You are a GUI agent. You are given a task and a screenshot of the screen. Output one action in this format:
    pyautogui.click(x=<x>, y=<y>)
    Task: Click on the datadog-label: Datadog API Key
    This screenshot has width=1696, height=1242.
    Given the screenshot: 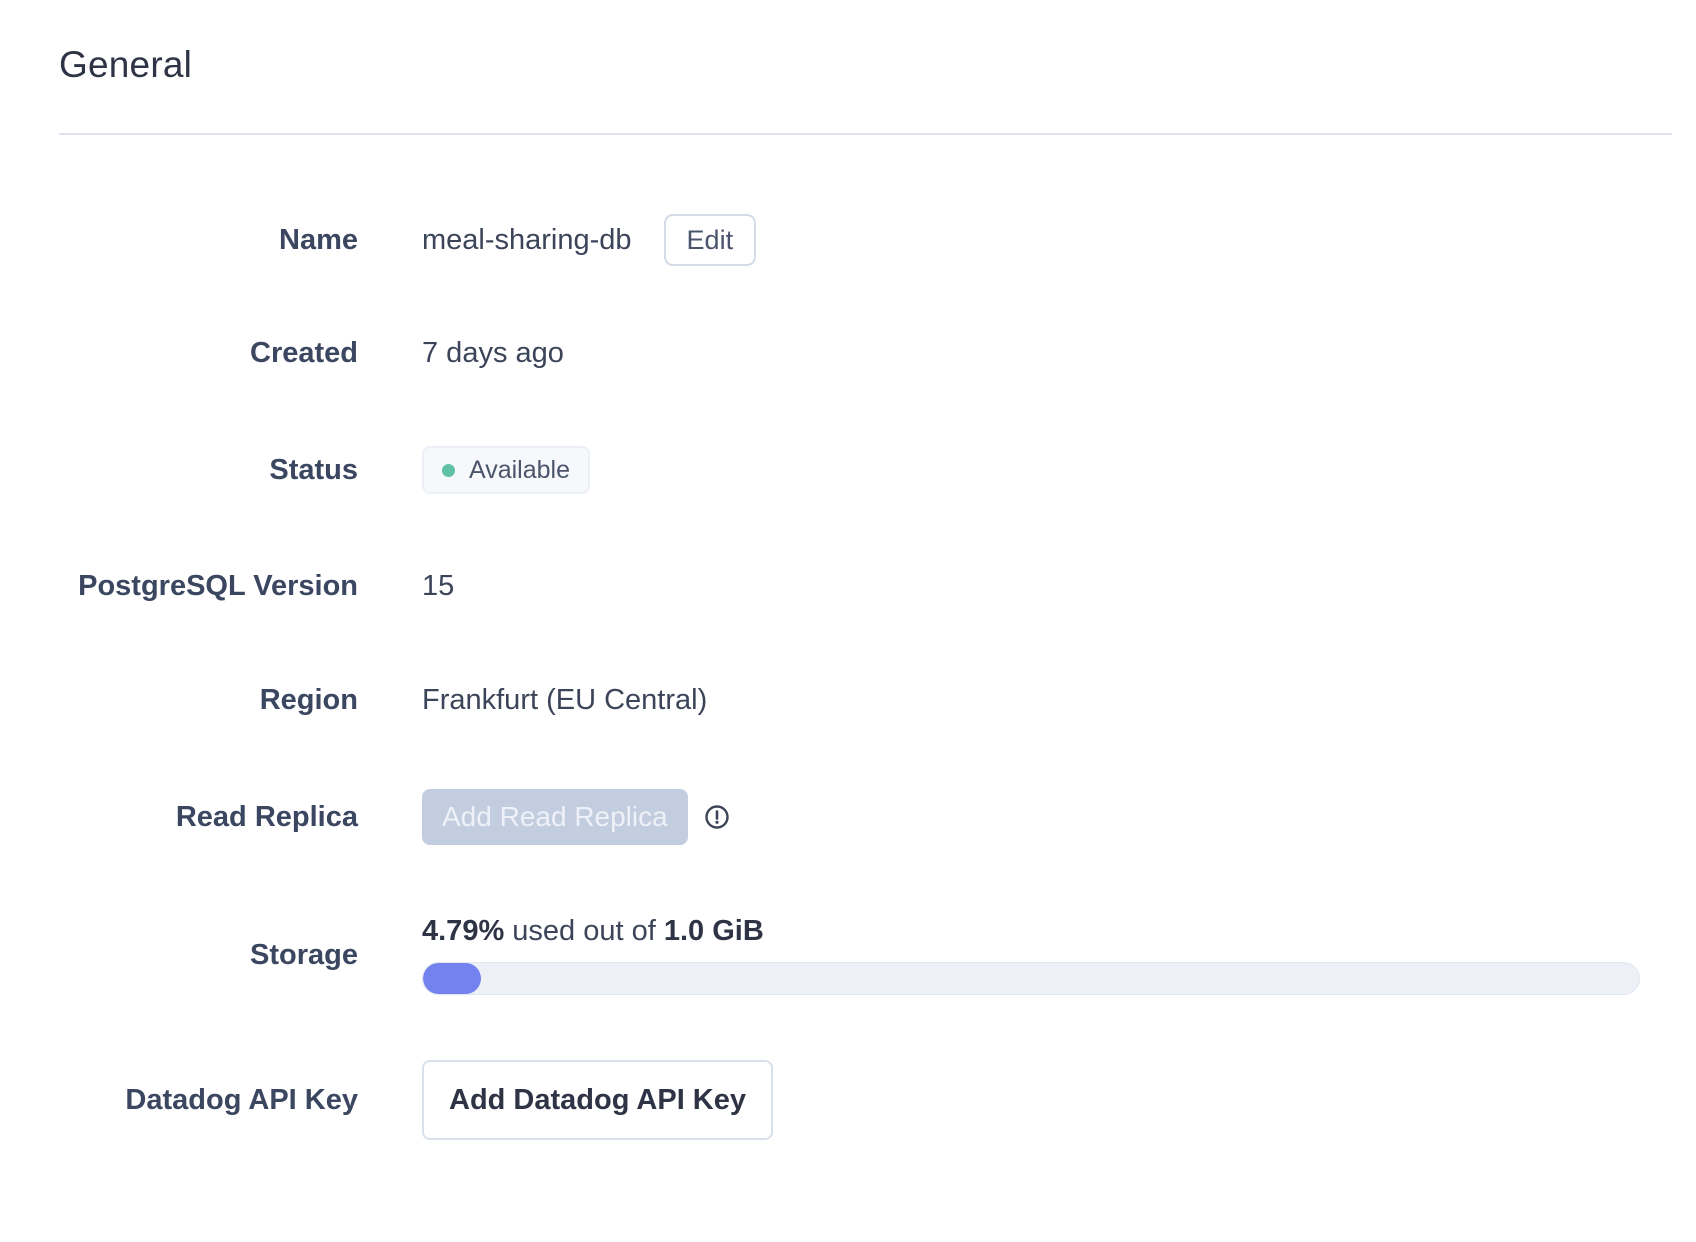 What is the action you would take?
    pyautogui.click(x=241, y=1099)
    